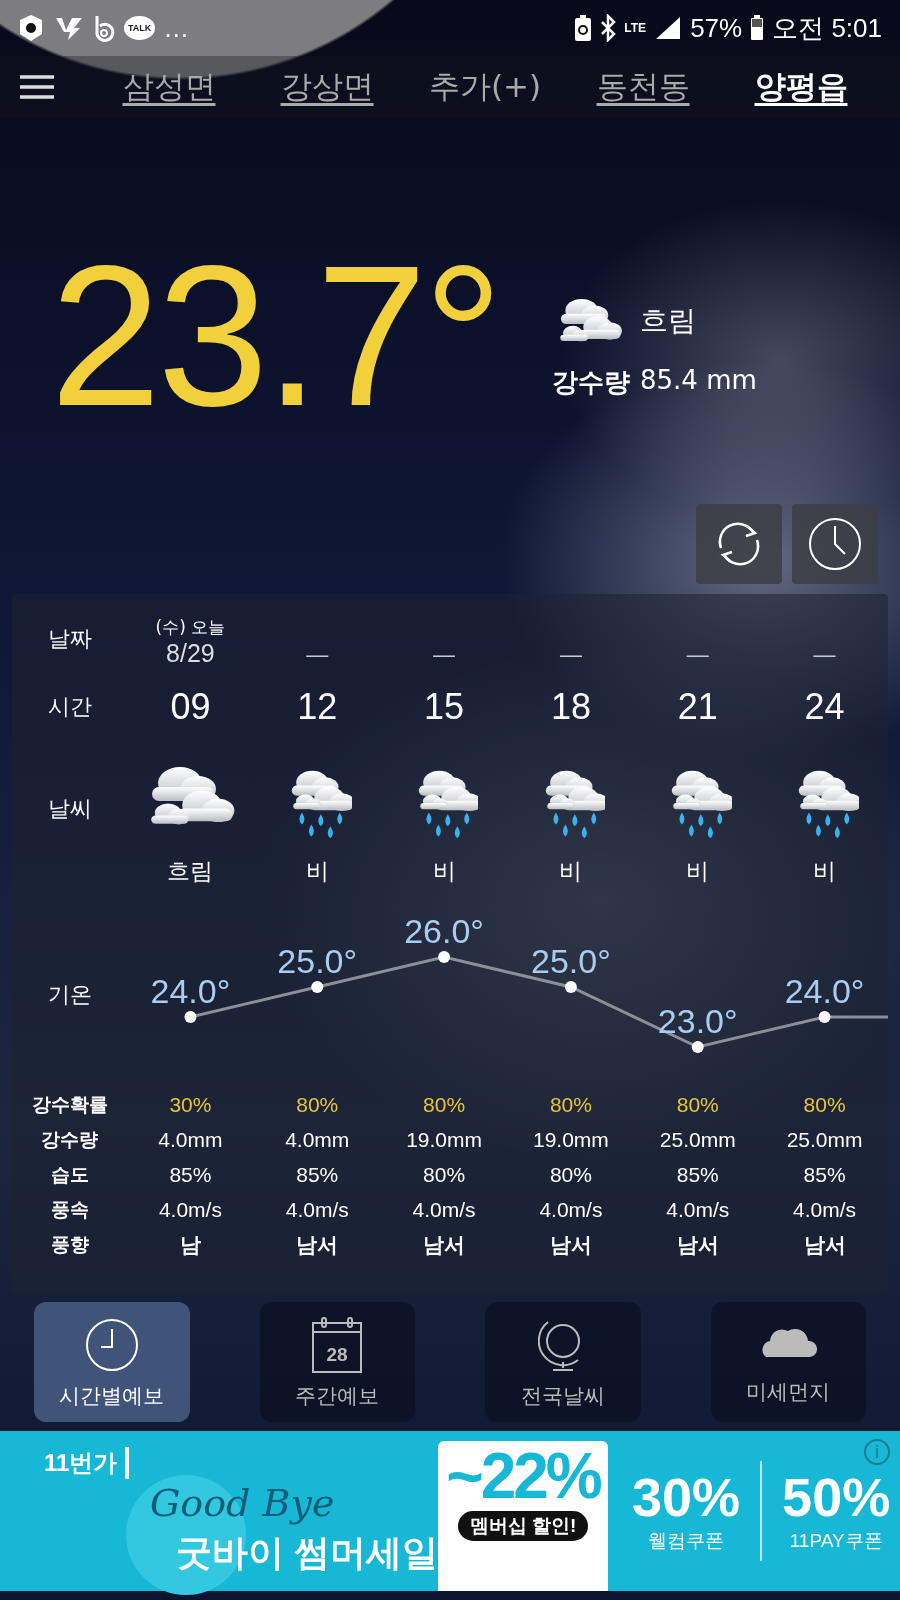 This screenshot has height=1600, width=900. I want to click on hour-label: 12, so click(317, 707).